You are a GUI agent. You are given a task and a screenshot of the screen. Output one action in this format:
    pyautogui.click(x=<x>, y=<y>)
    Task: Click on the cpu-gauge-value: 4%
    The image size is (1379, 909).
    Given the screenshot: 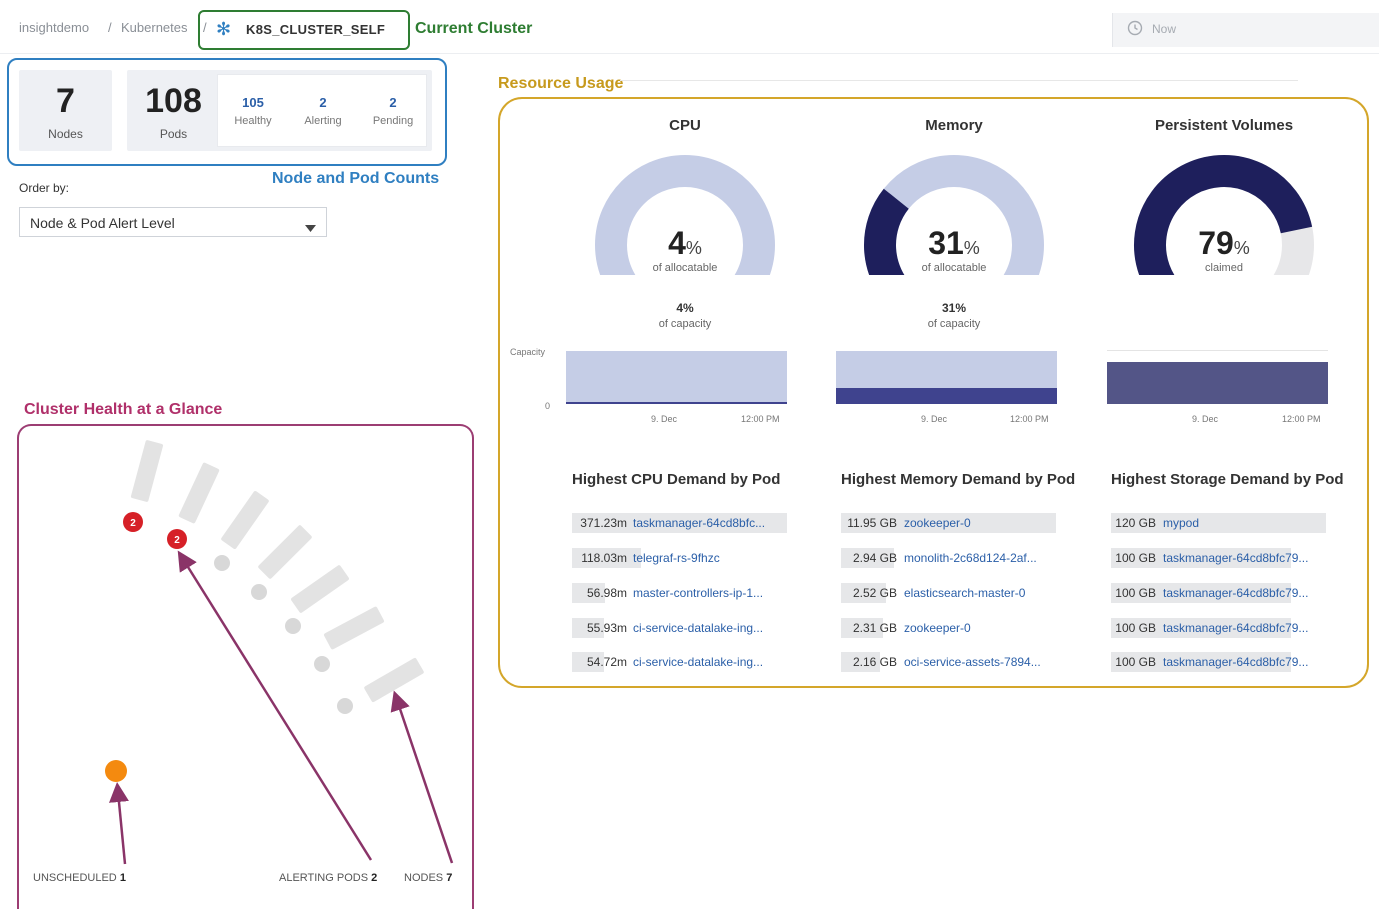 What is the action you would take?
    pyautogui.click(x=685, y=243)
    